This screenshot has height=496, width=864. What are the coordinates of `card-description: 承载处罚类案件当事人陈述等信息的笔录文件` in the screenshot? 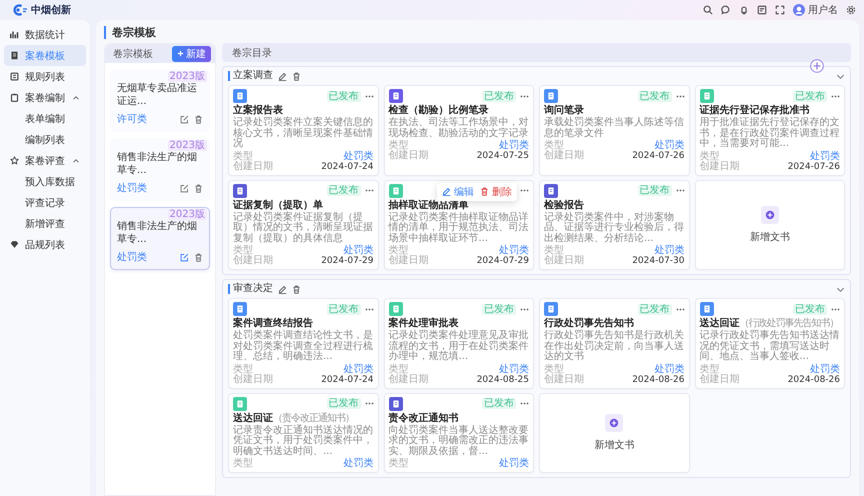 It's located at (614, 128).